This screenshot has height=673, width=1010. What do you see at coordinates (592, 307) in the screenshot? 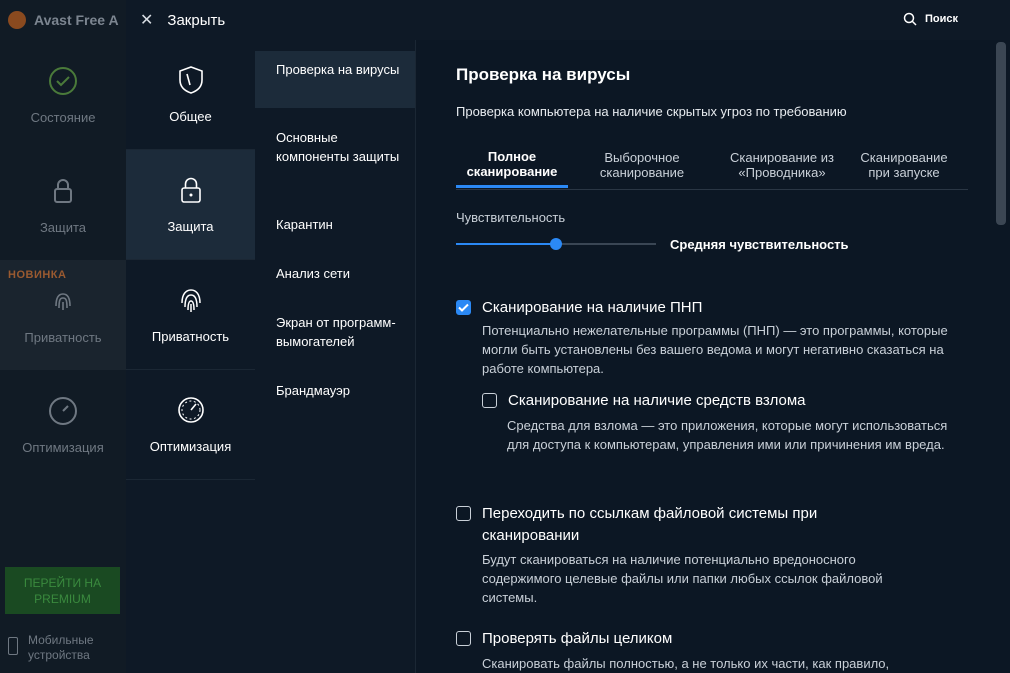
I see `option-title: Сканирование на наличие ПНП` at bounding box center [592, 307].